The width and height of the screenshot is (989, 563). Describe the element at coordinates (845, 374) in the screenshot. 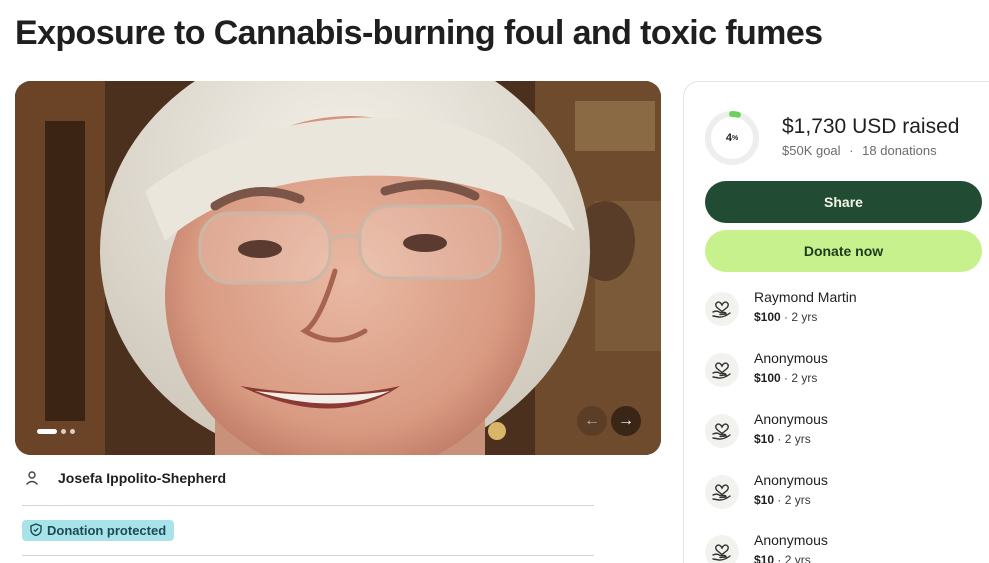

I see `donor-item: Anonymous $100 · 2 yrs` at that location.